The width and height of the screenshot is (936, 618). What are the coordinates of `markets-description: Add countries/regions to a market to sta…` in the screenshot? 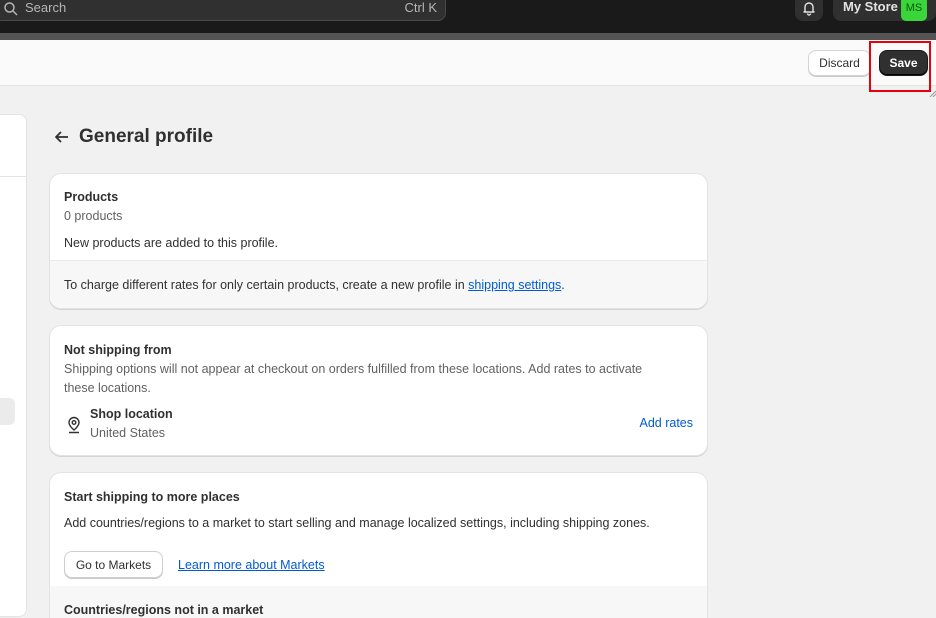 It's located at (357, 523).